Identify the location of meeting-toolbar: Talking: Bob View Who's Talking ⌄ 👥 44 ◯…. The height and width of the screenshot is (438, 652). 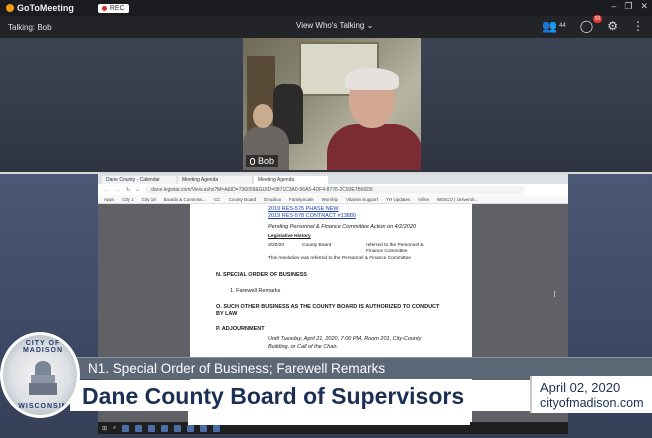
(326, 26).